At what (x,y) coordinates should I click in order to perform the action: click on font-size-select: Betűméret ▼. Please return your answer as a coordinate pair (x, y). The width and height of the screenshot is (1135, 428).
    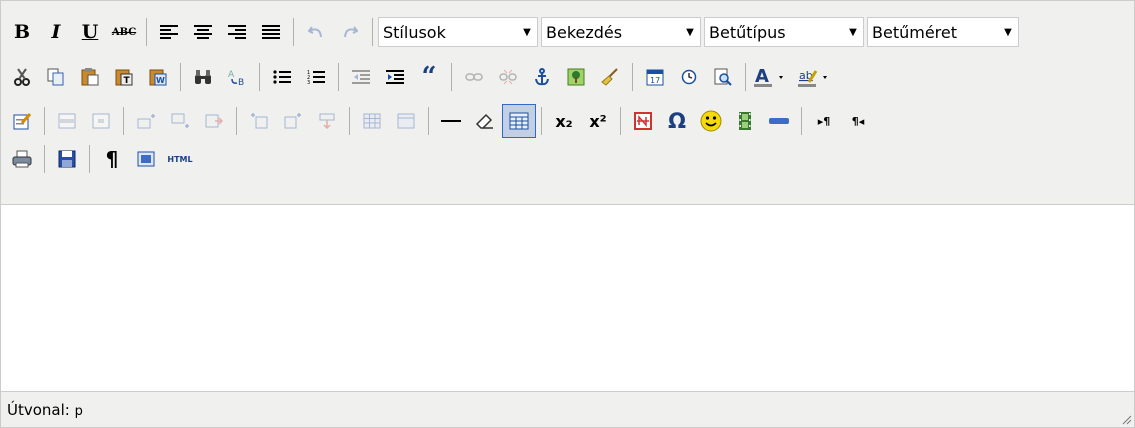
    Looking at the image, I should click on (943, 32).